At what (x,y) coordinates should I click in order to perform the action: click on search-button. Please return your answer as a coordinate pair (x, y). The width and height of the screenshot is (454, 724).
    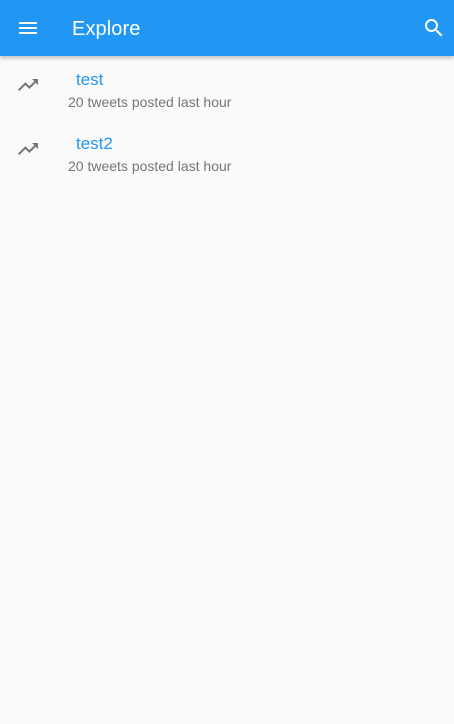
    Looking at the image, I should click on (434, 28).